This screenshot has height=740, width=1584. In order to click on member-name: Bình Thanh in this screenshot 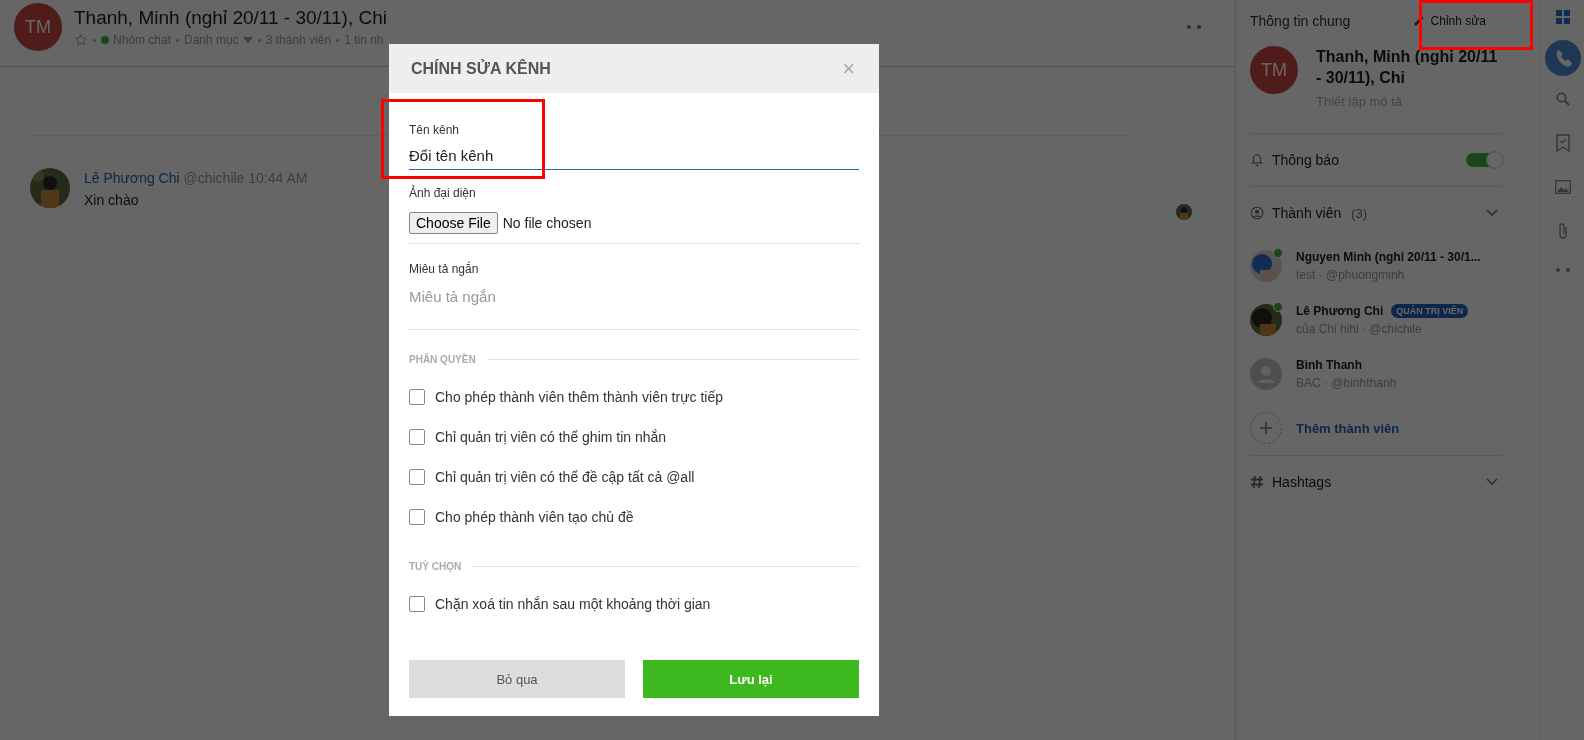, I will do `click(1329, 365)`.